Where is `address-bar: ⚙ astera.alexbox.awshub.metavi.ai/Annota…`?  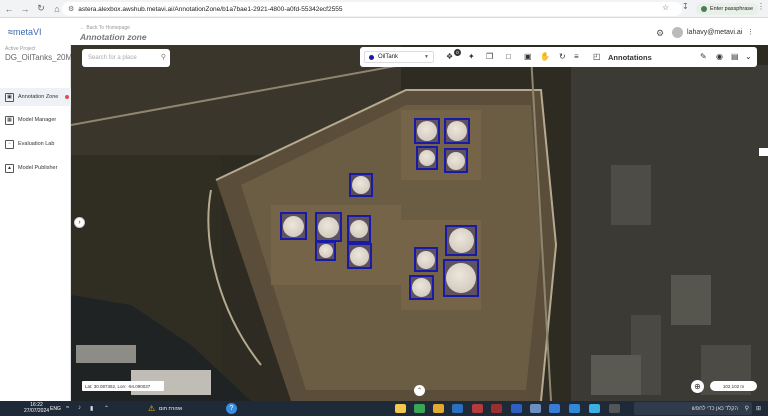
address-bar: ⚙ astera.alexbox.awshub.metavi.ai/Annota… is located at coordinates (372, 9).